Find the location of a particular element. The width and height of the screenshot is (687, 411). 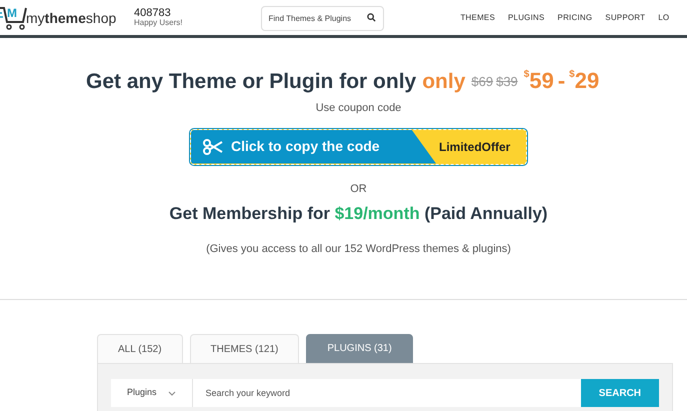

membership-price: $19/month is located at coordinates (377, 214).